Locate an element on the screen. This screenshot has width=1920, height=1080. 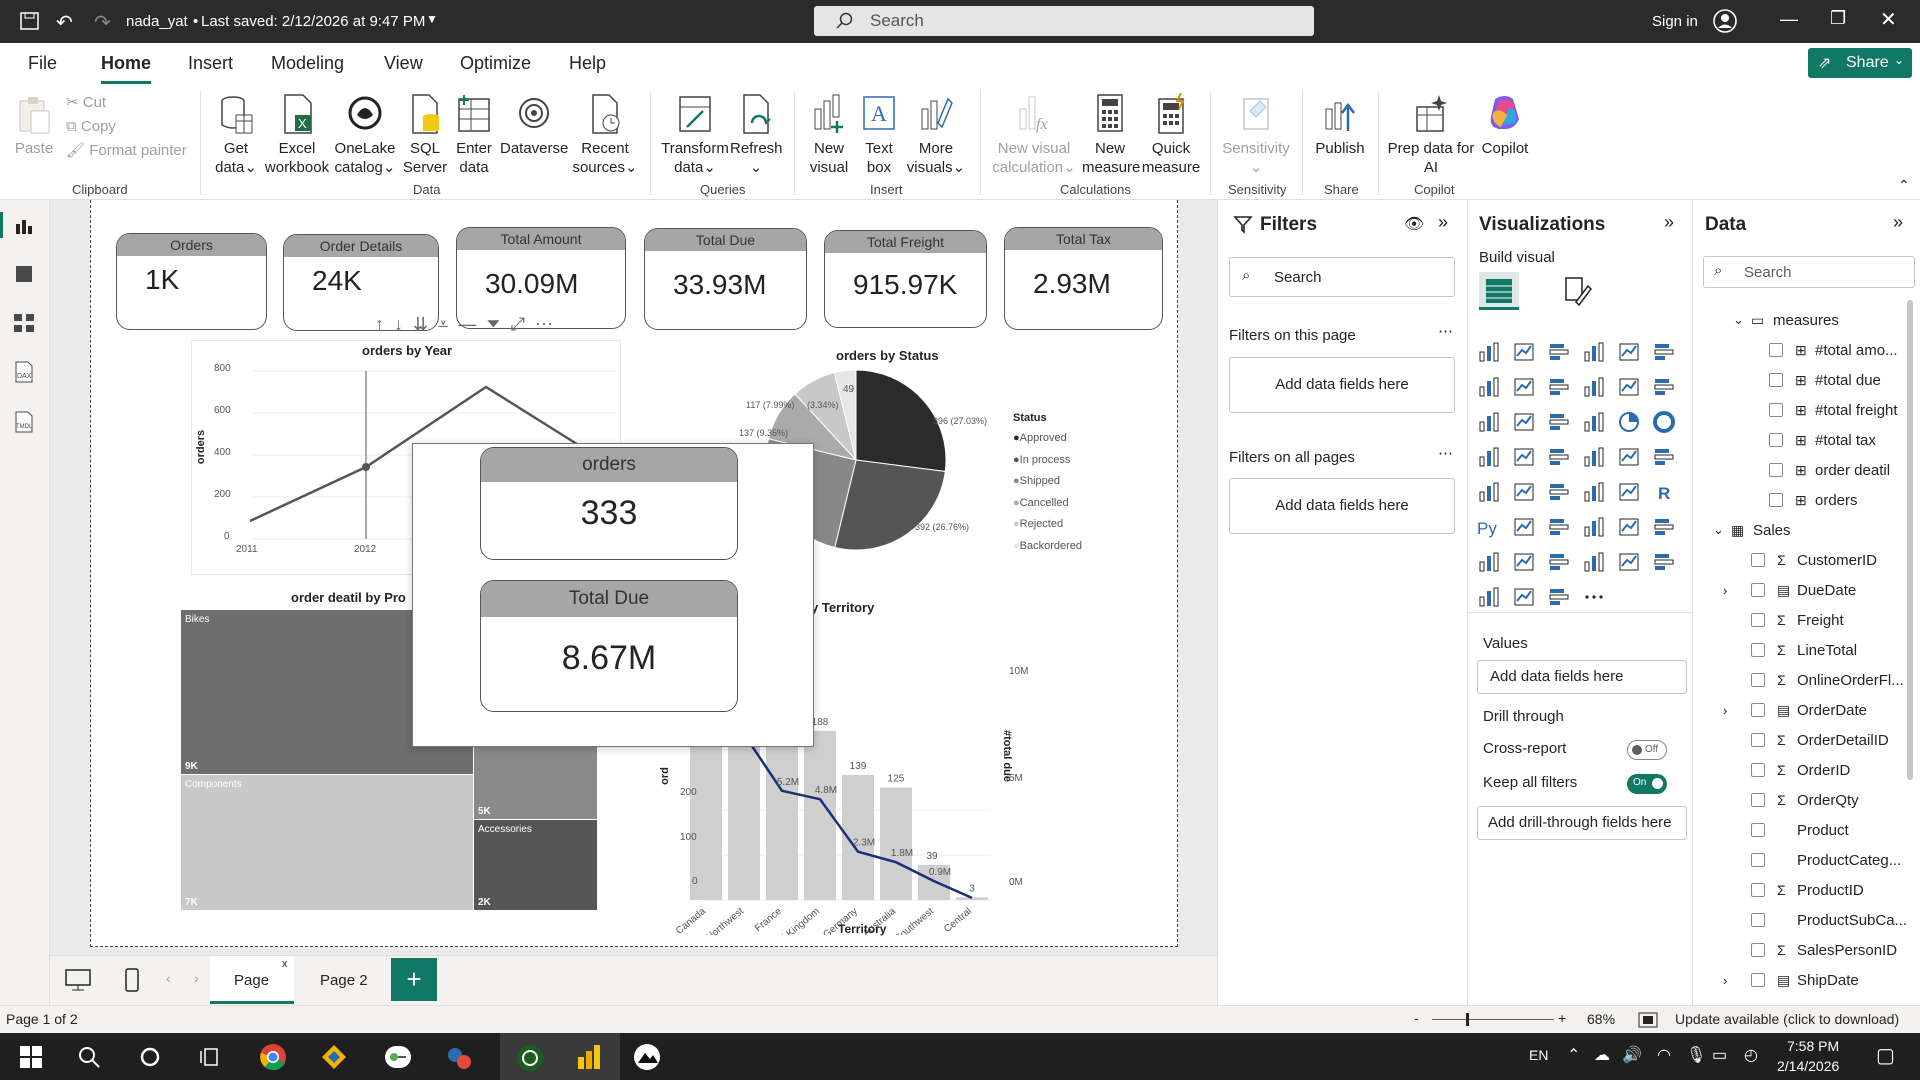
keep-all-filters-toggle: On is located at coordinates (1647, 784).